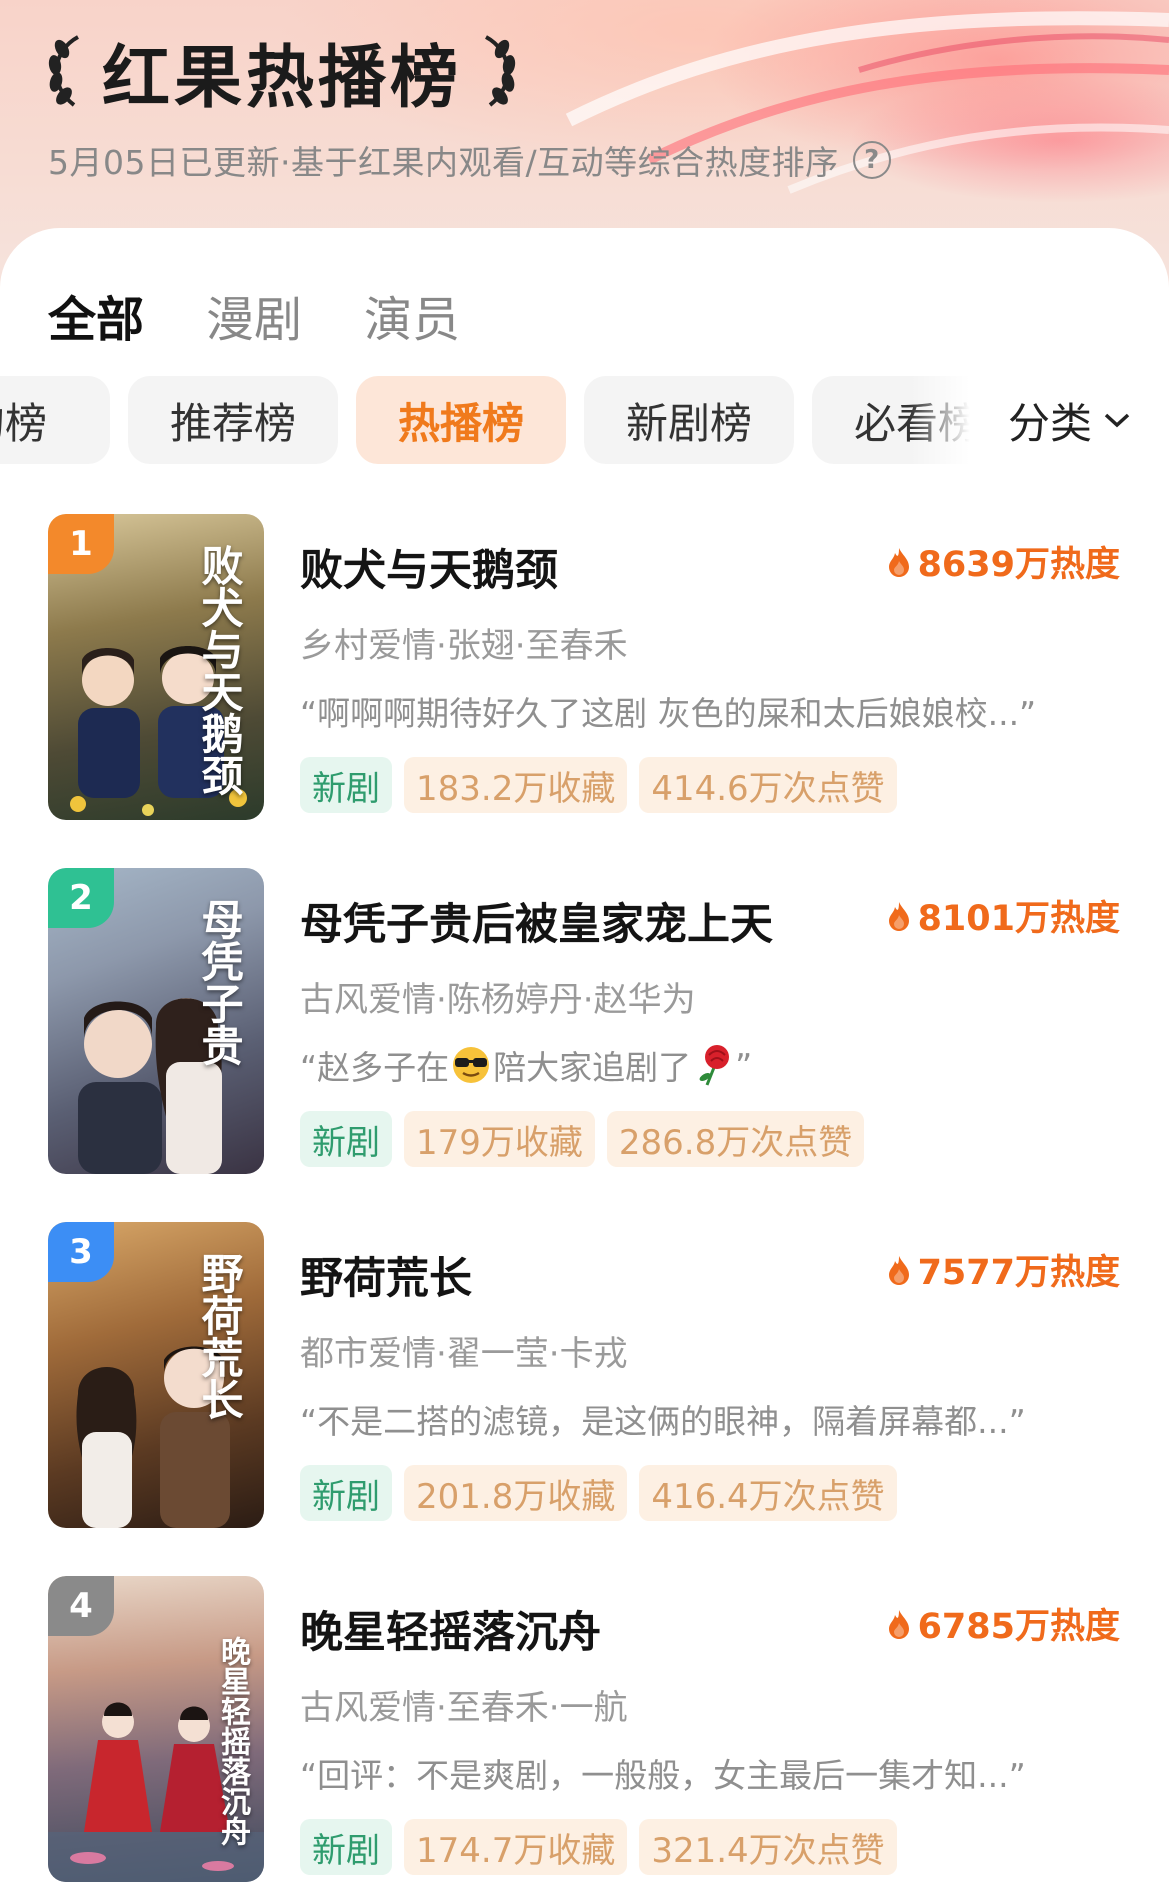 The width and height of the screenshot is (1169, 1900). I want to click on sunglasses-emoji-icon, so click(471, 1065).